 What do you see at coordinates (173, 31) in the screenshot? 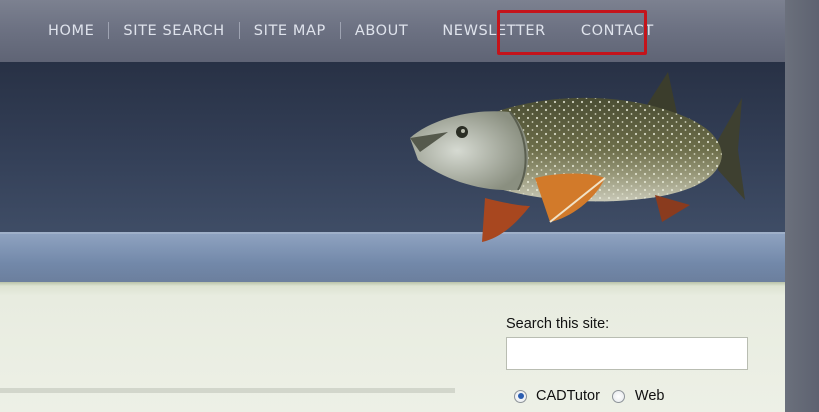
I see `nav-site-search-link: SITE SEARCH` at bounding box center [173, 31].